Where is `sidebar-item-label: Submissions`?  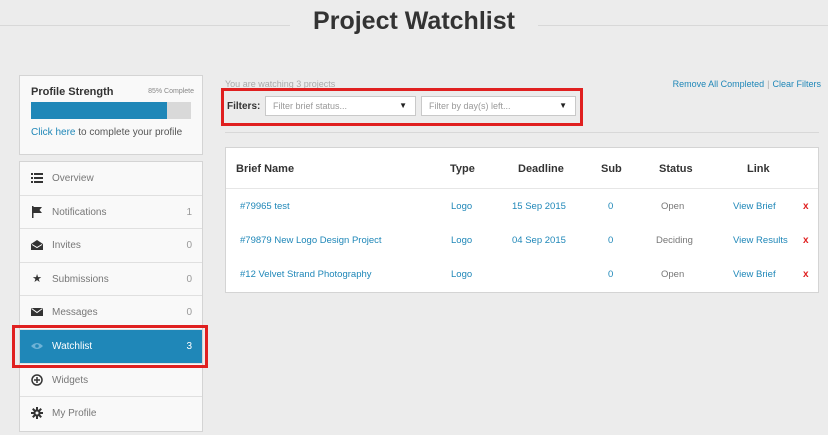 sidebar-item-label: Submissions is located at coordinates (80, 279).